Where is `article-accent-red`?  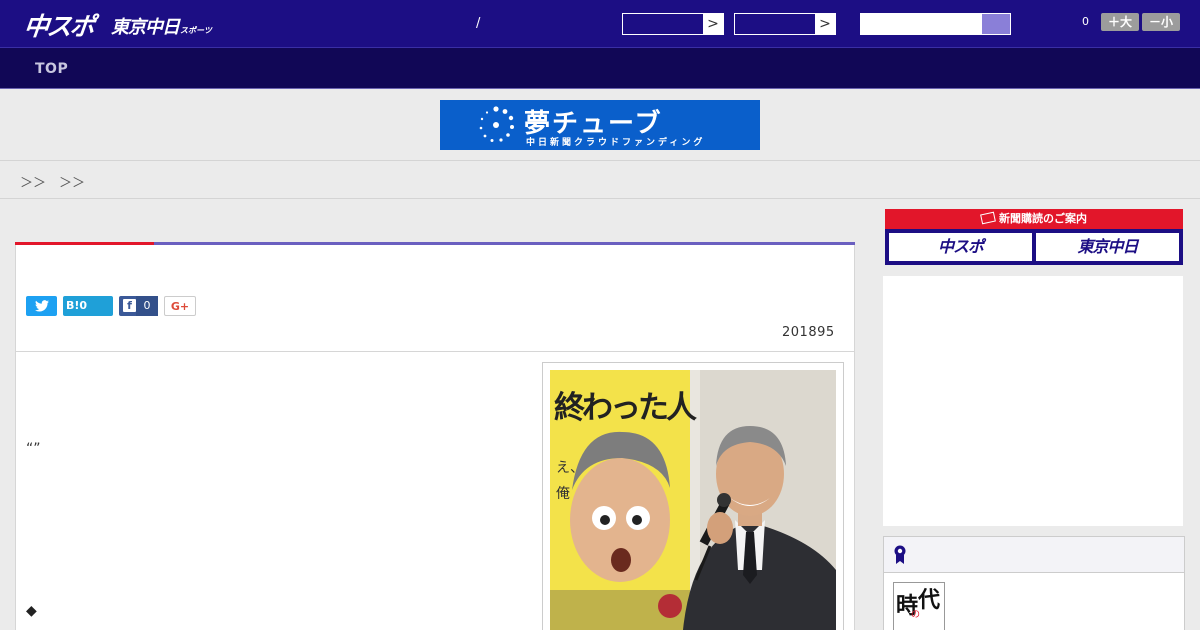 article-accent-red is located at coordinates (84, 243).